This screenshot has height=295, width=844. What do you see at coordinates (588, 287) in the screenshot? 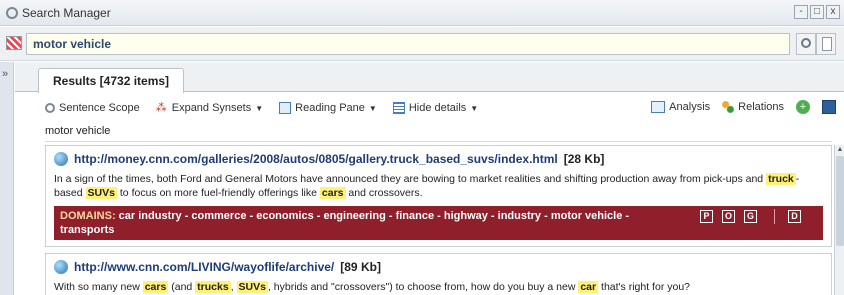
I see `highlighted-term: car` at bounding box center [588, 287].